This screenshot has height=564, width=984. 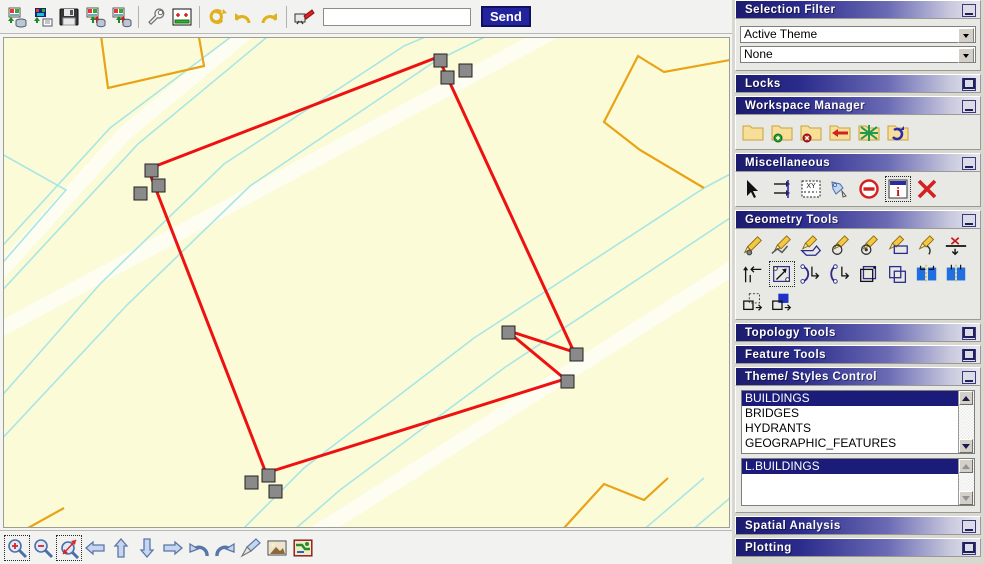 I want to click on svg-text: i, so click(x=898, y=191).